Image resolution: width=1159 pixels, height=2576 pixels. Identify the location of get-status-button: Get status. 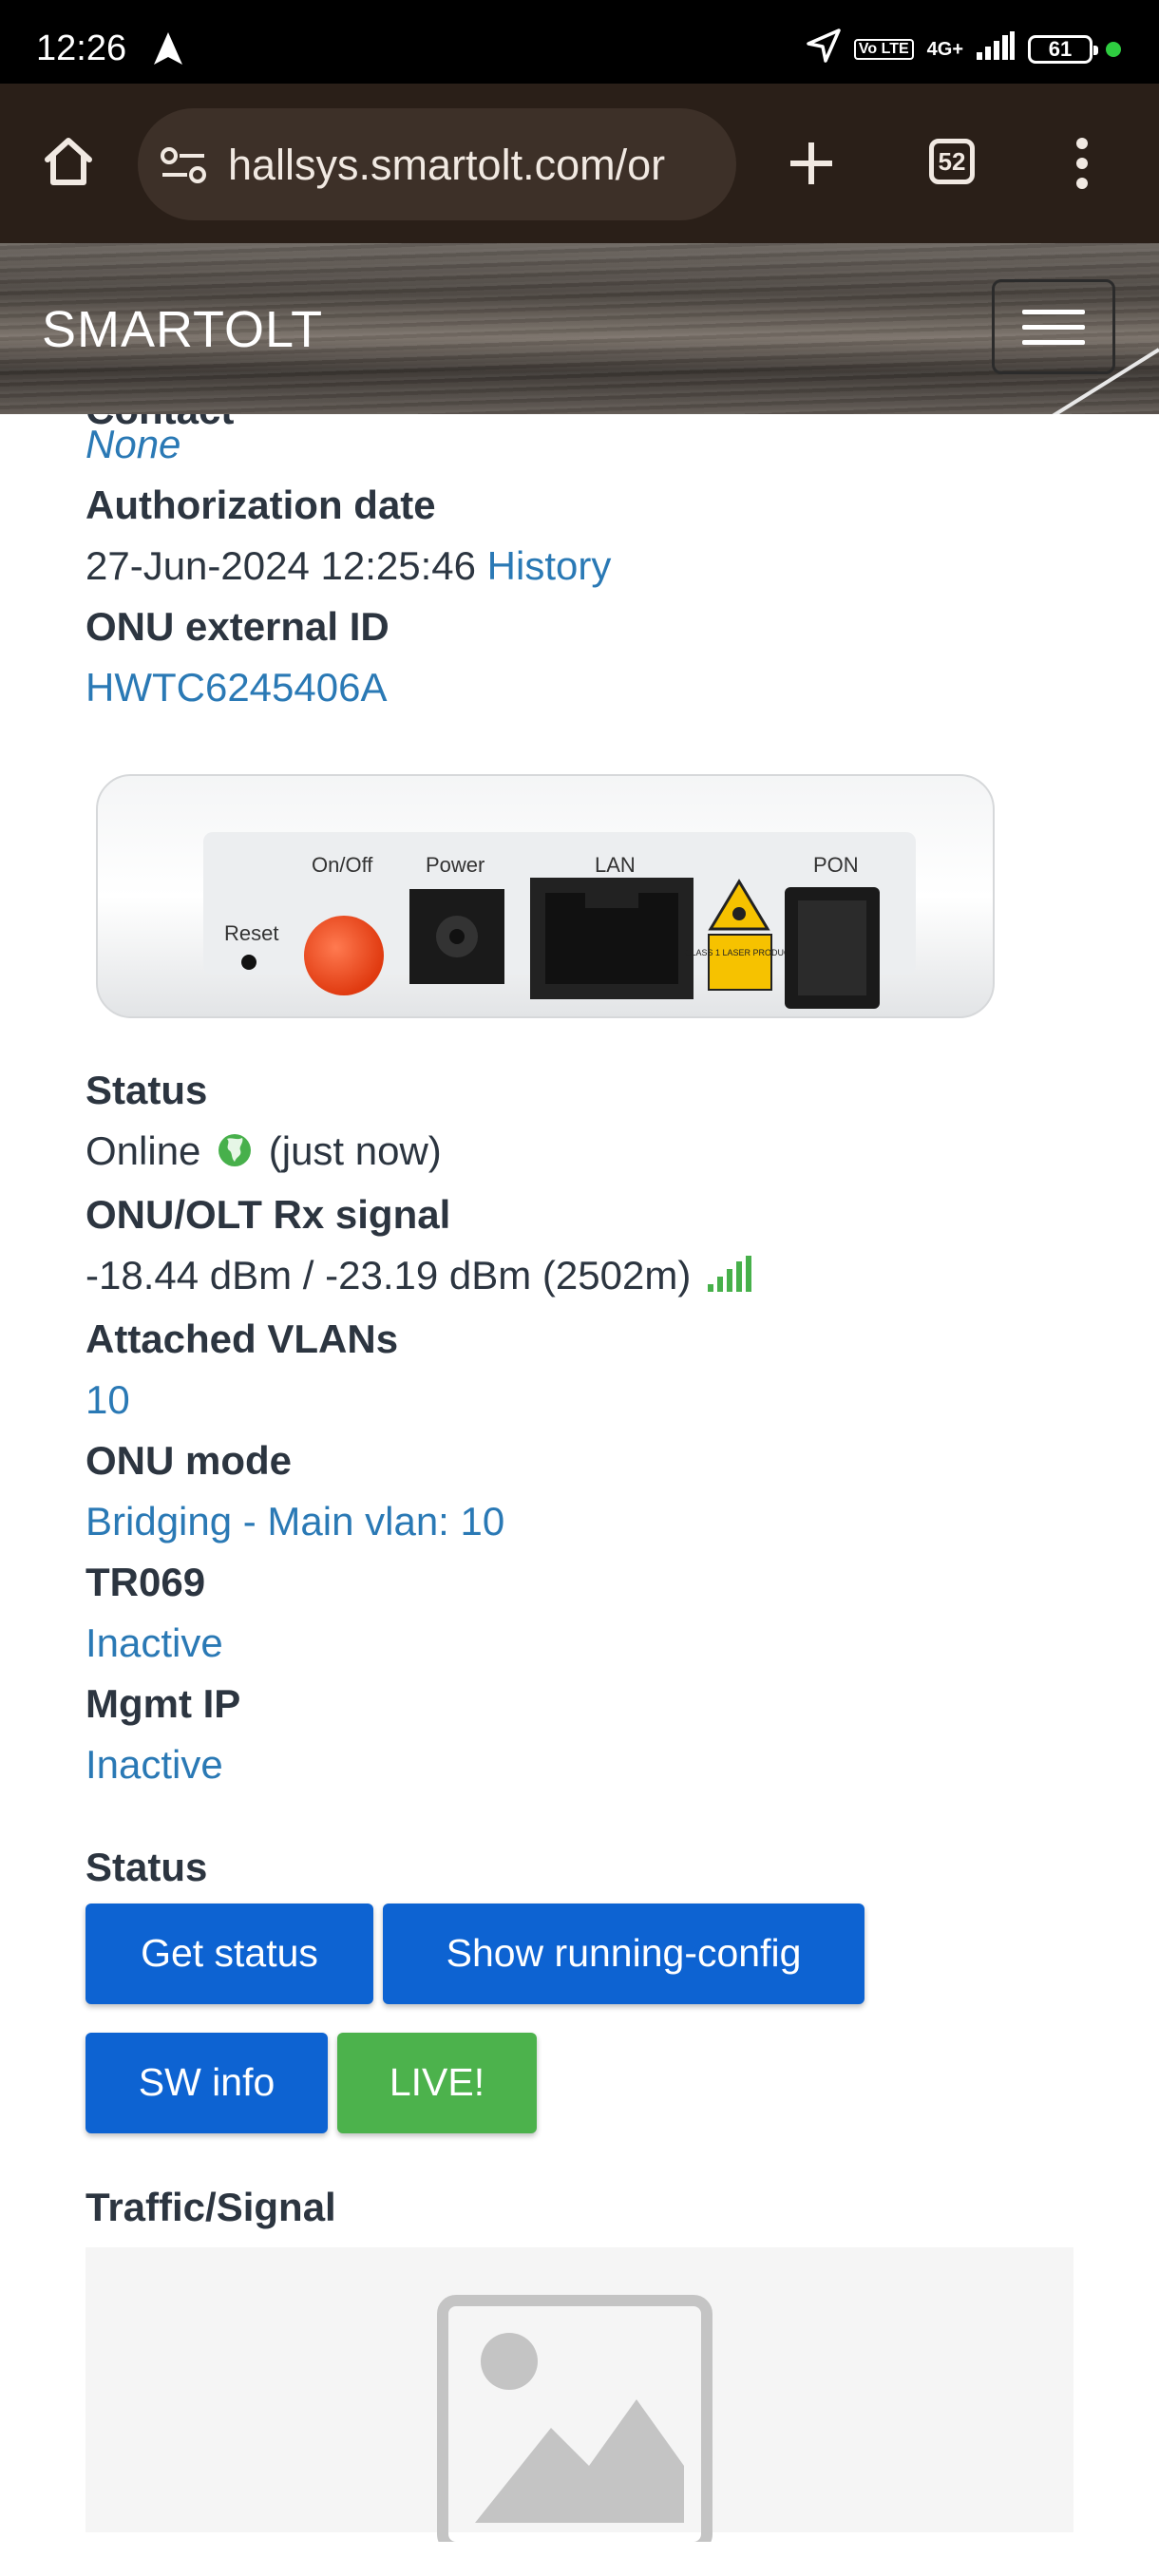
(229, 1953).